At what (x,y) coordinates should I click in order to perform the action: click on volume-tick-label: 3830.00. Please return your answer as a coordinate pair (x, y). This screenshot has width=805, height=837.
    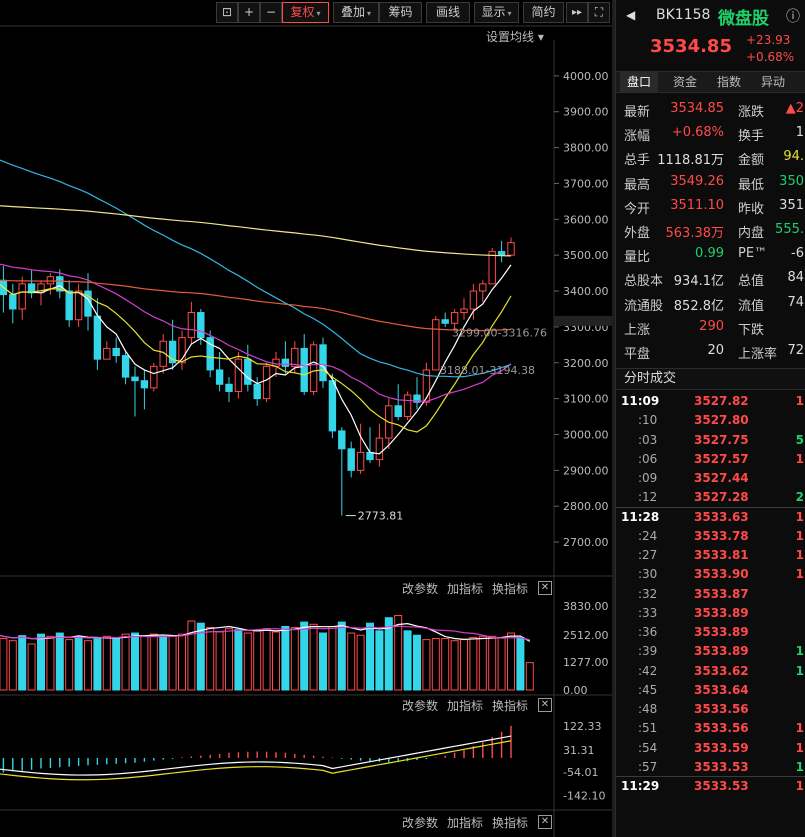
    Looking at the image, I should click on (586, 606).